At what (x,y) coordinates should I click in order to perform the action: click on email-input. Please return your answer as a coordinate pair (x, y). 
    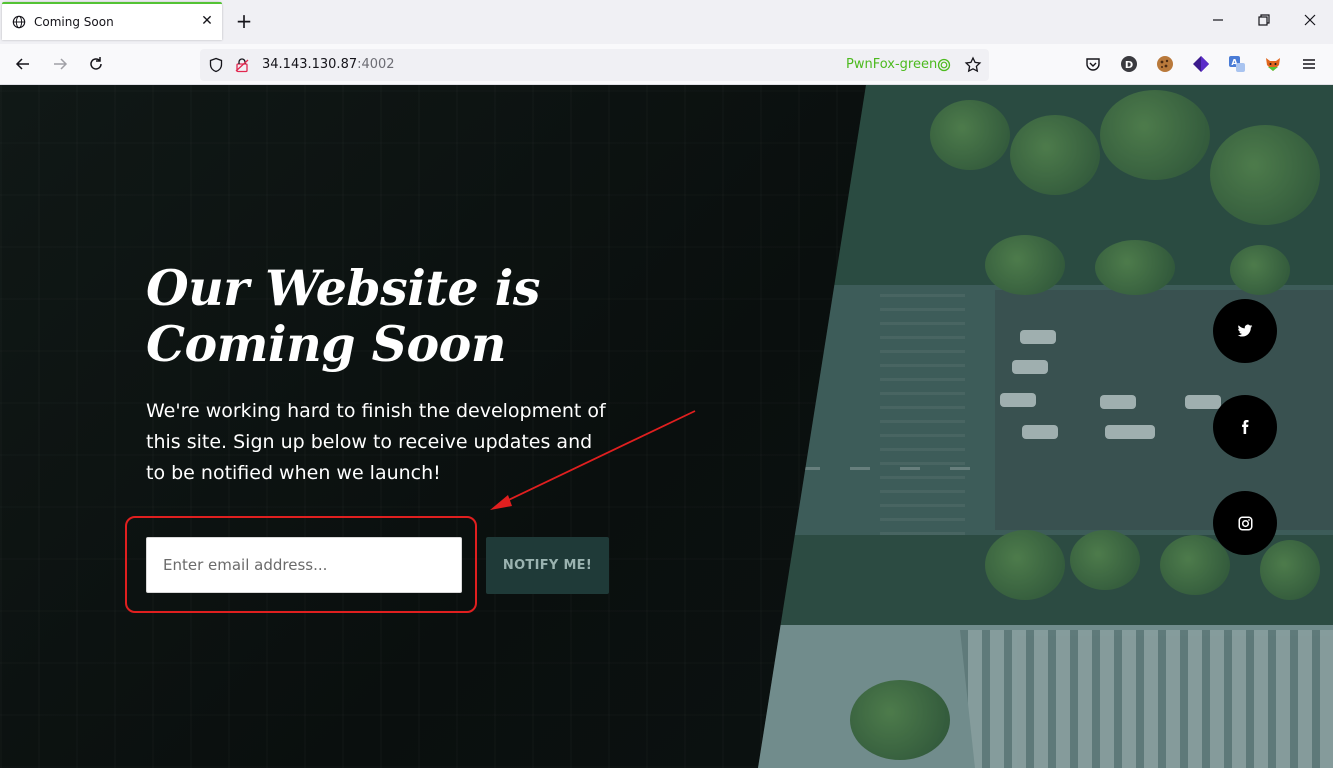
    Looking at the image, I should click on (304, 565).